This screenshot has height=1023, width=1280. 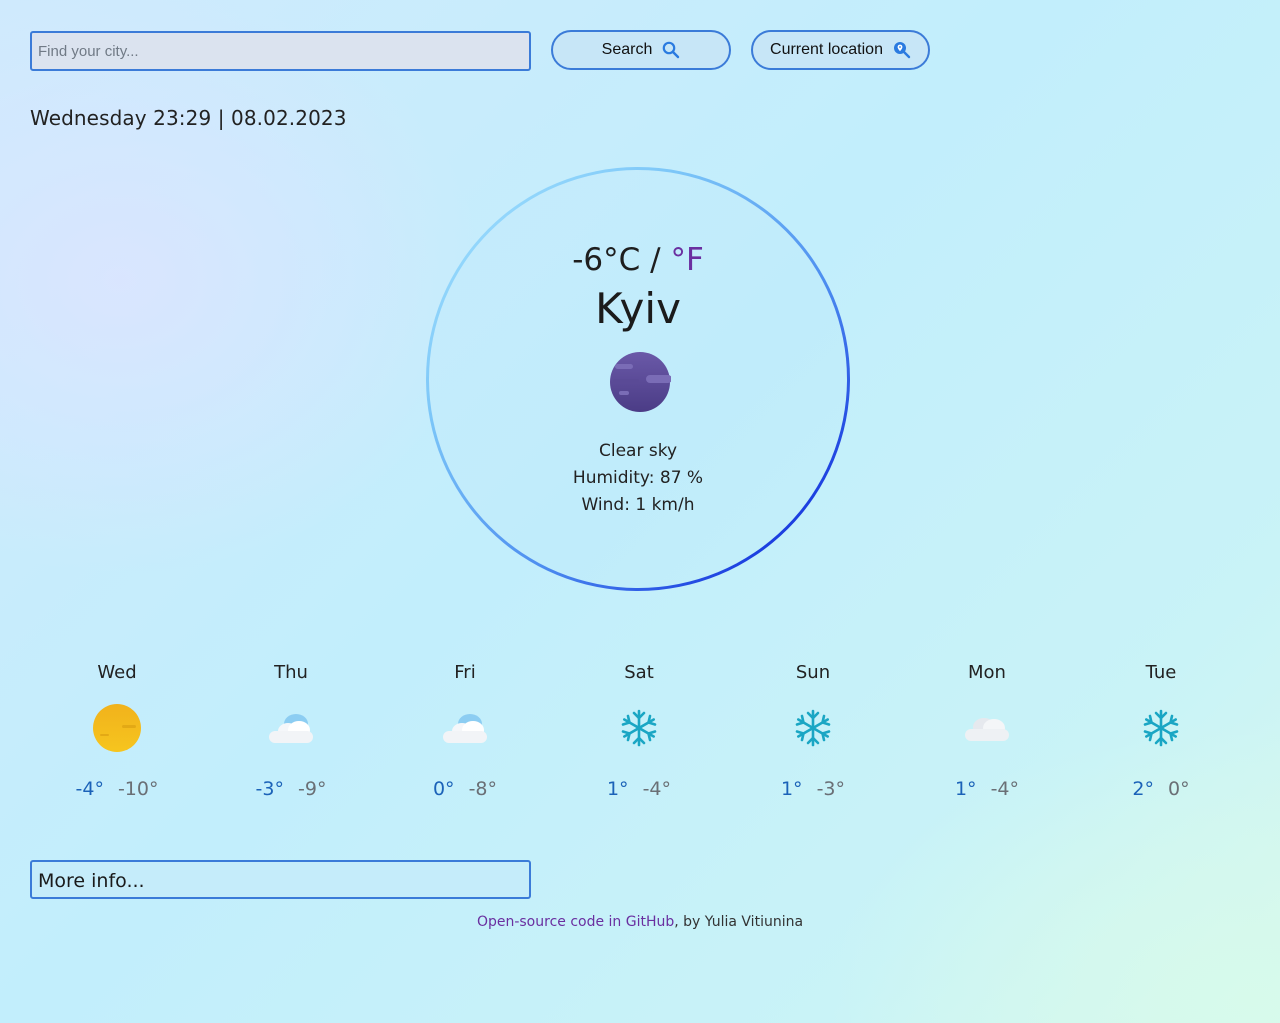 I want to click on forecast-day-name: Mon, so click(x=987, y=672).